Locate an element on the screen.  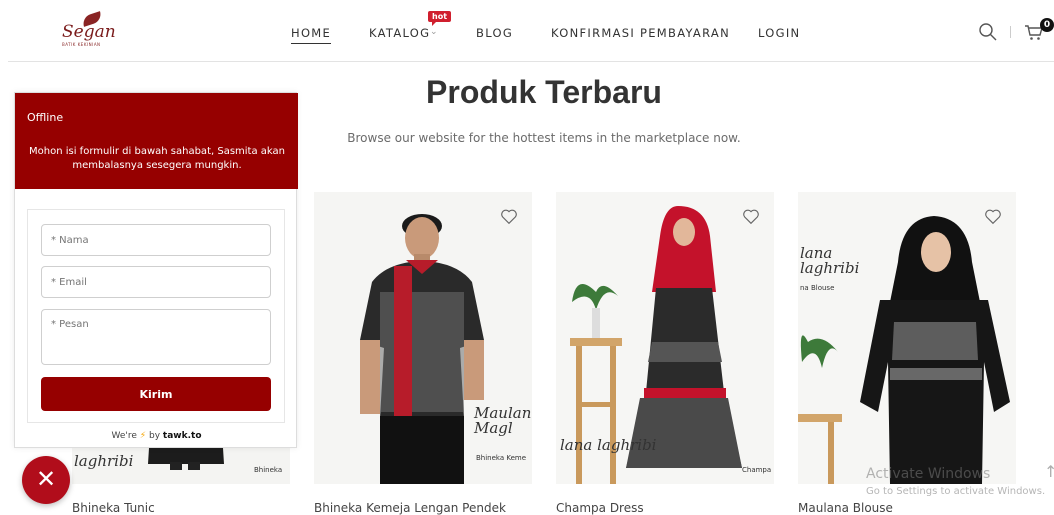
activate-windows-title: Activate Windows is located at coordinates (928, 474).